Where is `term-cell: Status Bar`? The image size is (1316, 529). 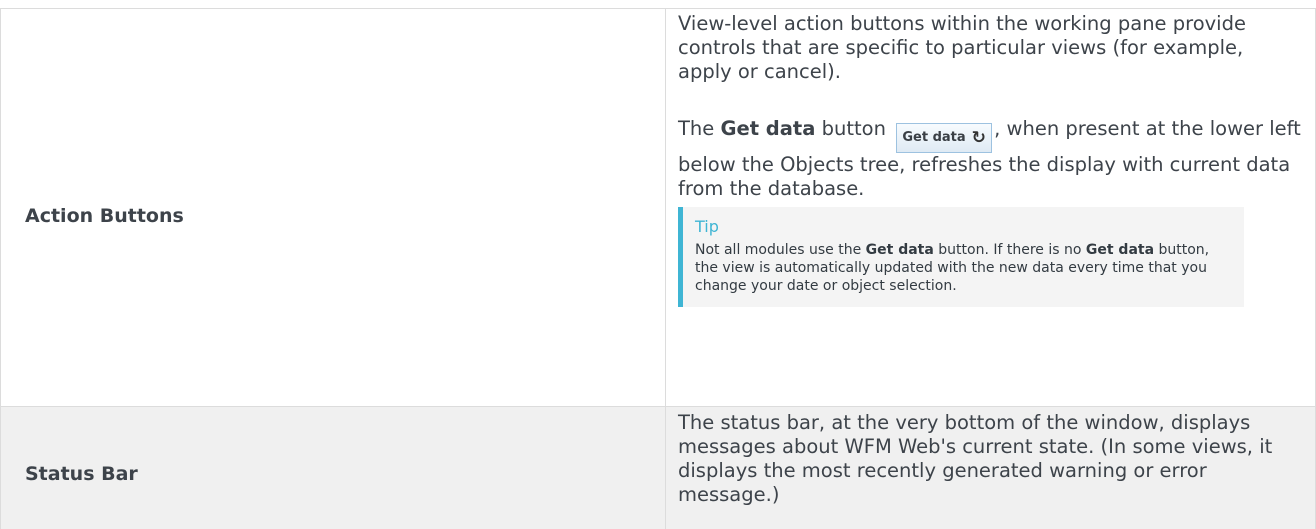
term-cell: Status Bar is located at coordinates (333, 468).